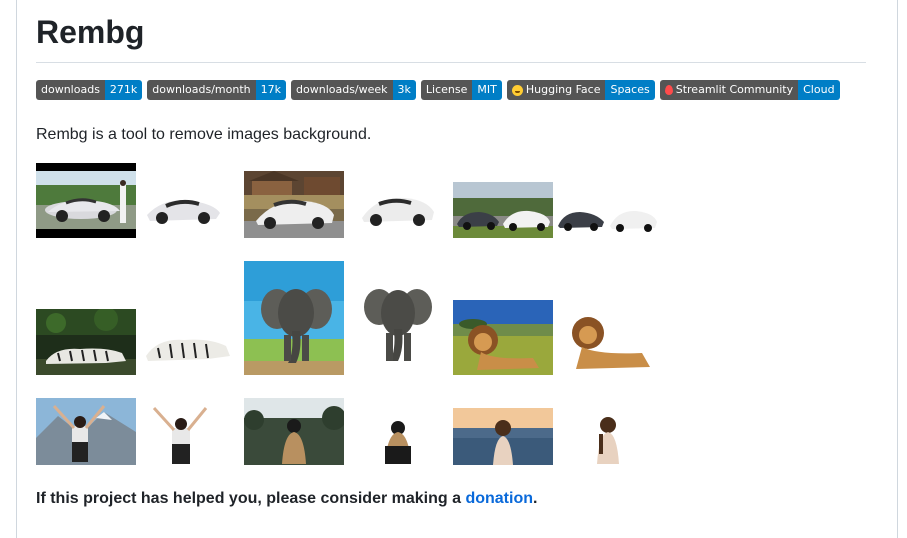 The height and width of the screenshot is (538, 907). What do you see at coordinates (294, 431) in the screenshot?
I see `girl-2-original-image` at bounding box center [294, 431].